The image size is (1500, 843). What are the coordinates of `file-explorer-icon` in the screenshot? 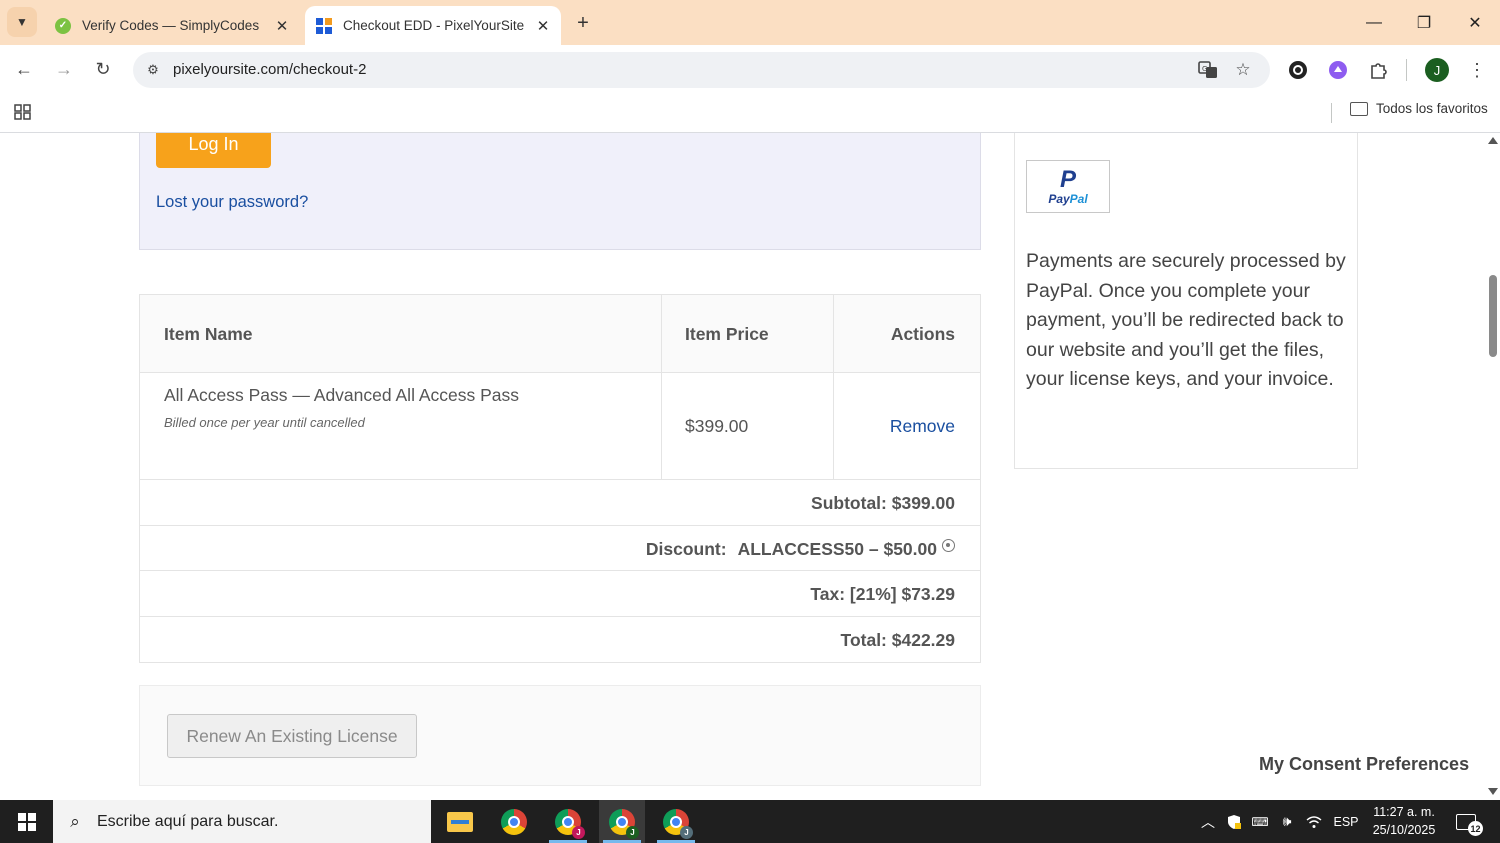 It's located at (460, 821).